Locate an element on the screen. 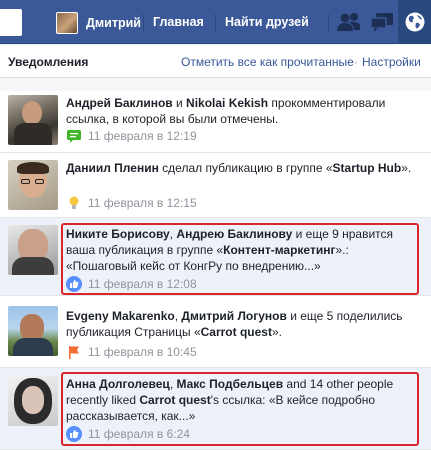 This screenshot has width=431, height=450. notifications-button is located at coordinates (414, 22).